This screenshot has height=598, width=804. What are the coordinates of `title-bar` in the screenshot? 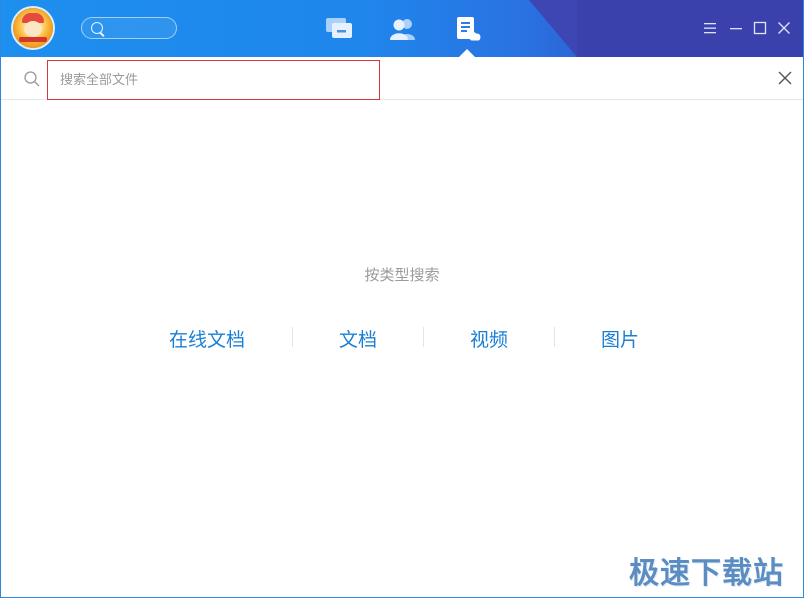 It's located at (402, 28).